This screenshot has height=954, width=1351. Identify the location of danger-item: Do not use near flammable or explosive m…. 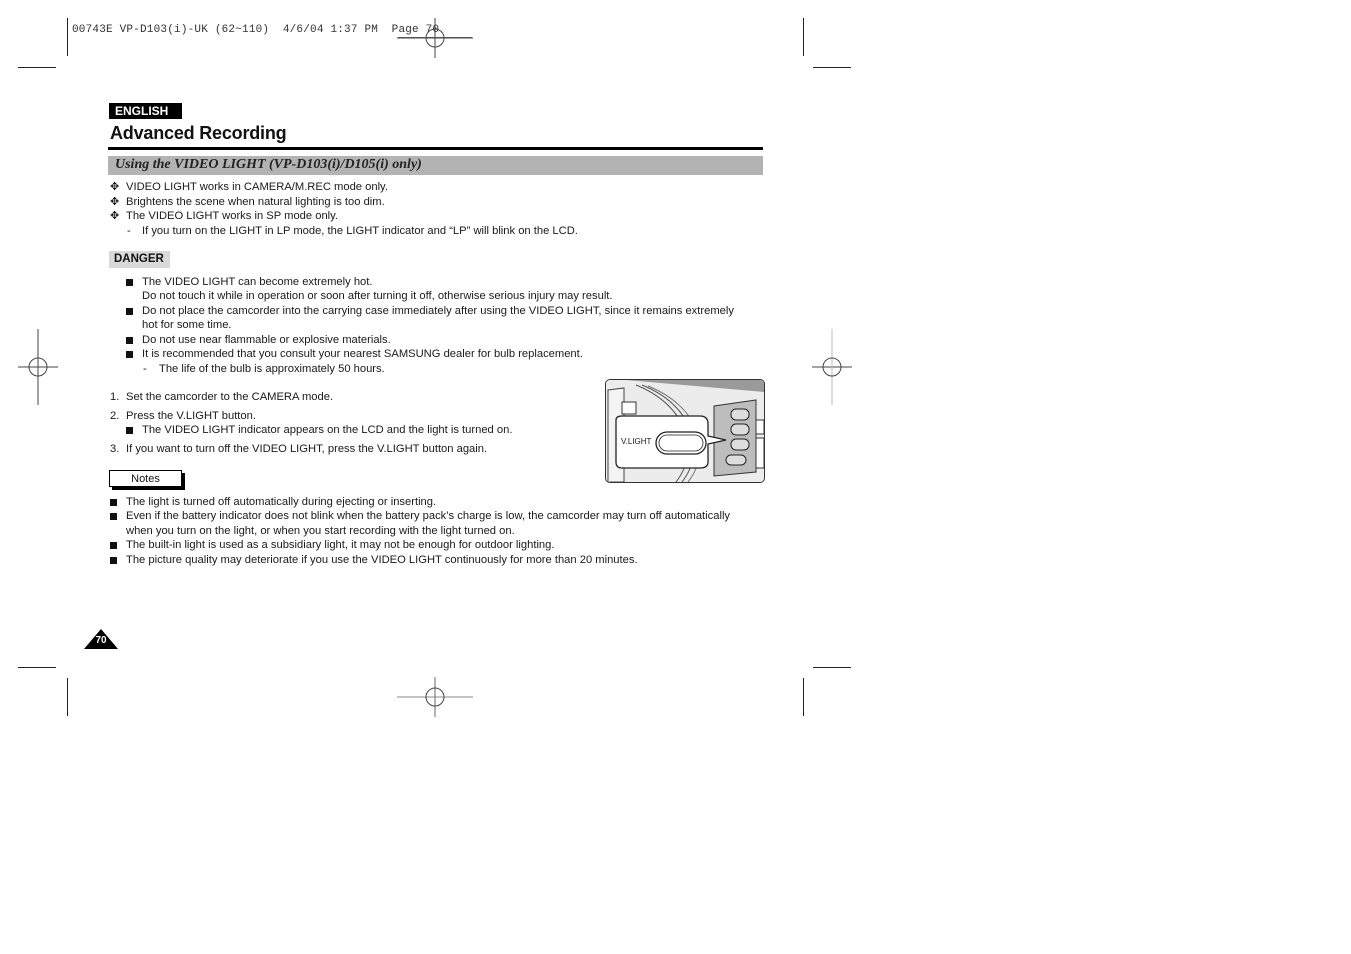
(266, 340).